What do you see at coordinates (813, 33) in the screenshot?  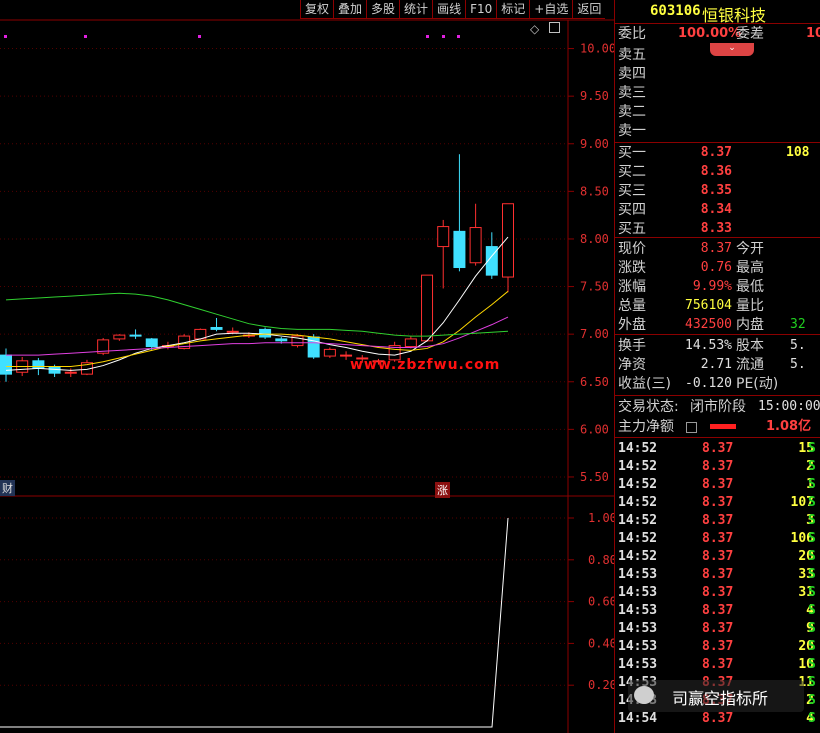 I see `weicha-value: 10` at bounding box center [813, 33].